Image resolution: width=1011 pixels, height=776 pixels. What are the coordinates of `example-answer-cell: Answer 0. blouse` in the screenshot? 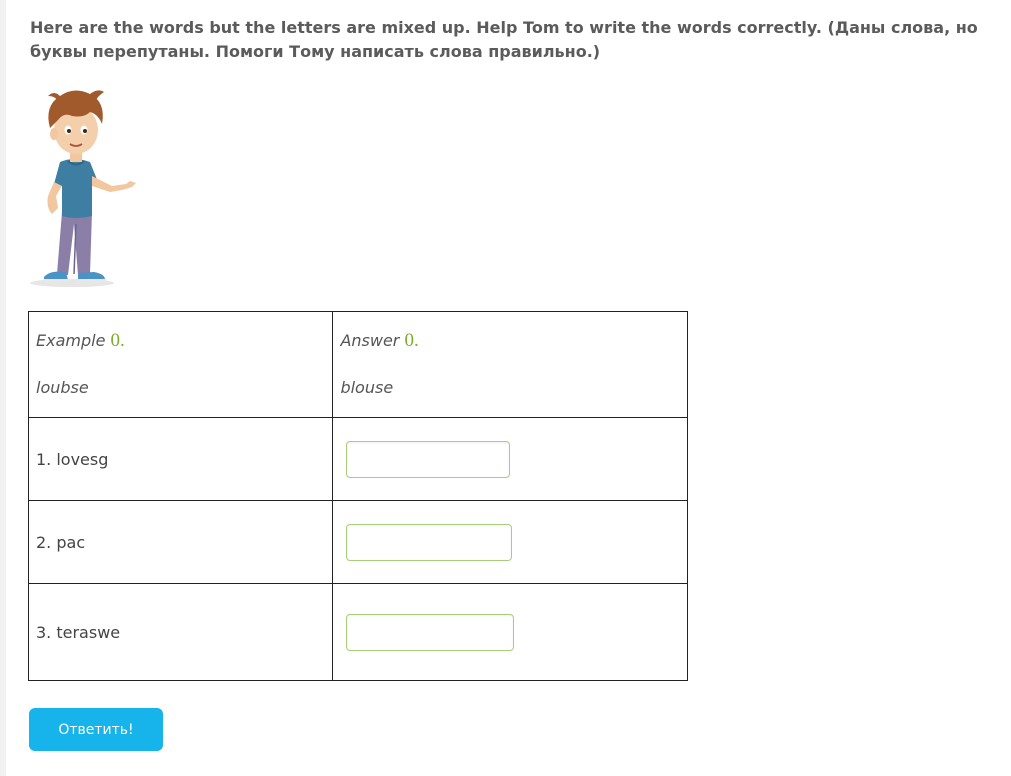 It's located at (510, 364).